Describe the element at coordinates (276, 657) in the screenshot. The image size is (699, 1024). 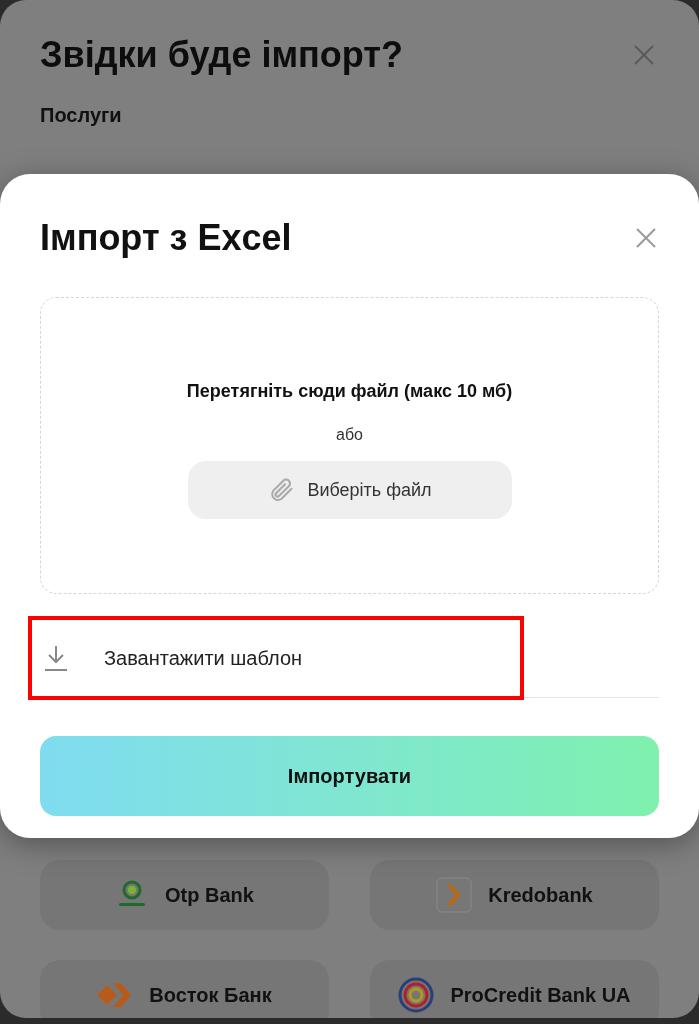
I see `download-template-link: Завантажити шаблон` at that location.